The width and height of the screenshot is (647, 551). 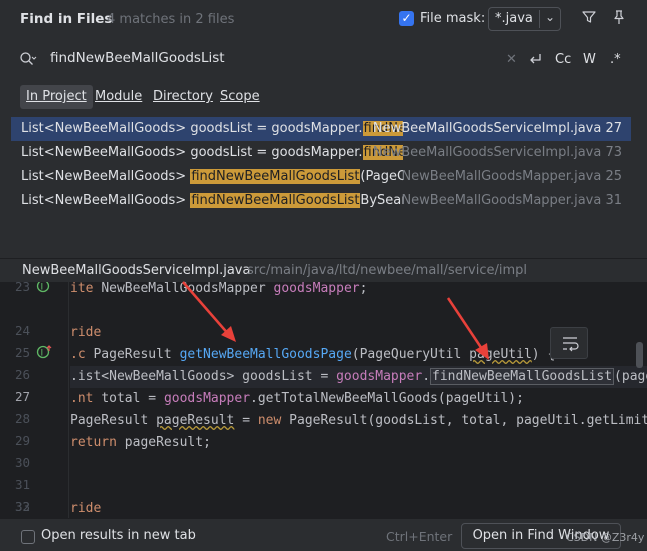 I want to click on code-line: ite NewBeeMallGoodsMapper goodsMapper;, so click(x=358, y=291).